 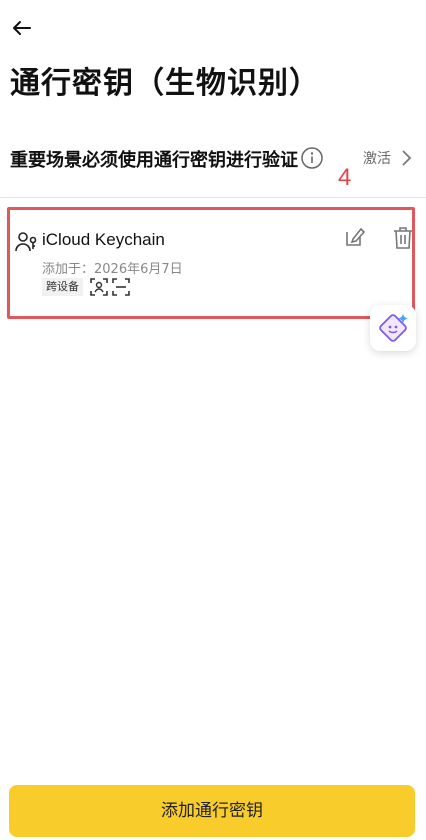 I want to click on chevron-right-icon, so click(x=407, y=158).